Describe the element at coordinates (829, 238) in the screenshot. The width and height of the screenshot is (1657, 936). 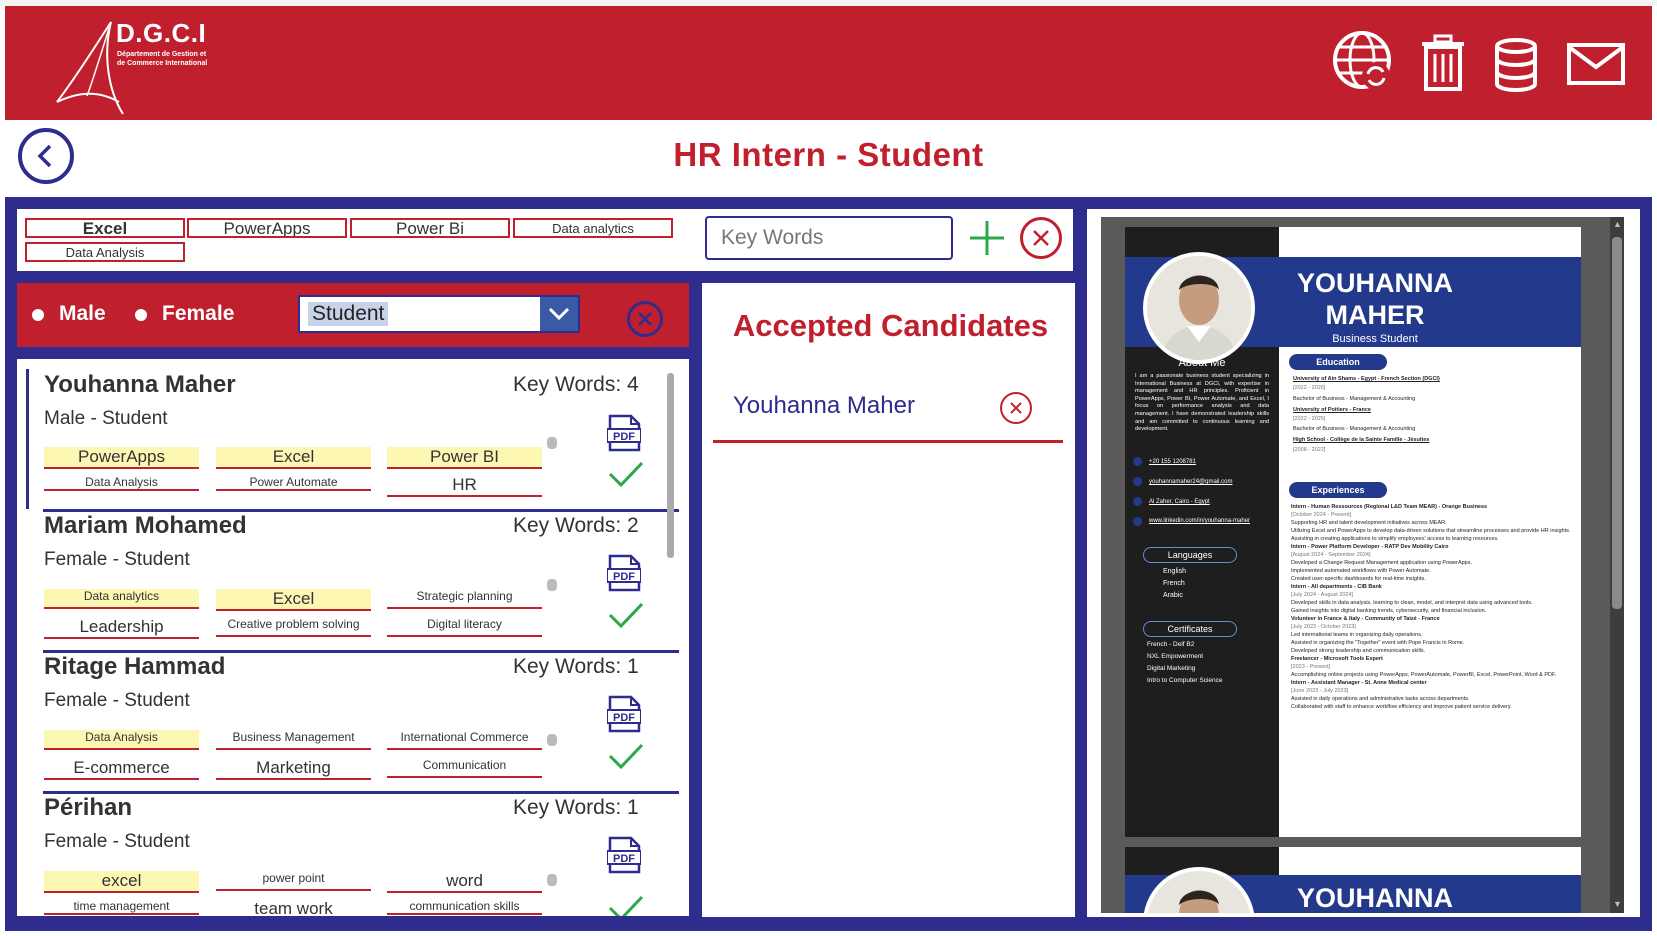
I see `keywords-input: Key Words` at that location.